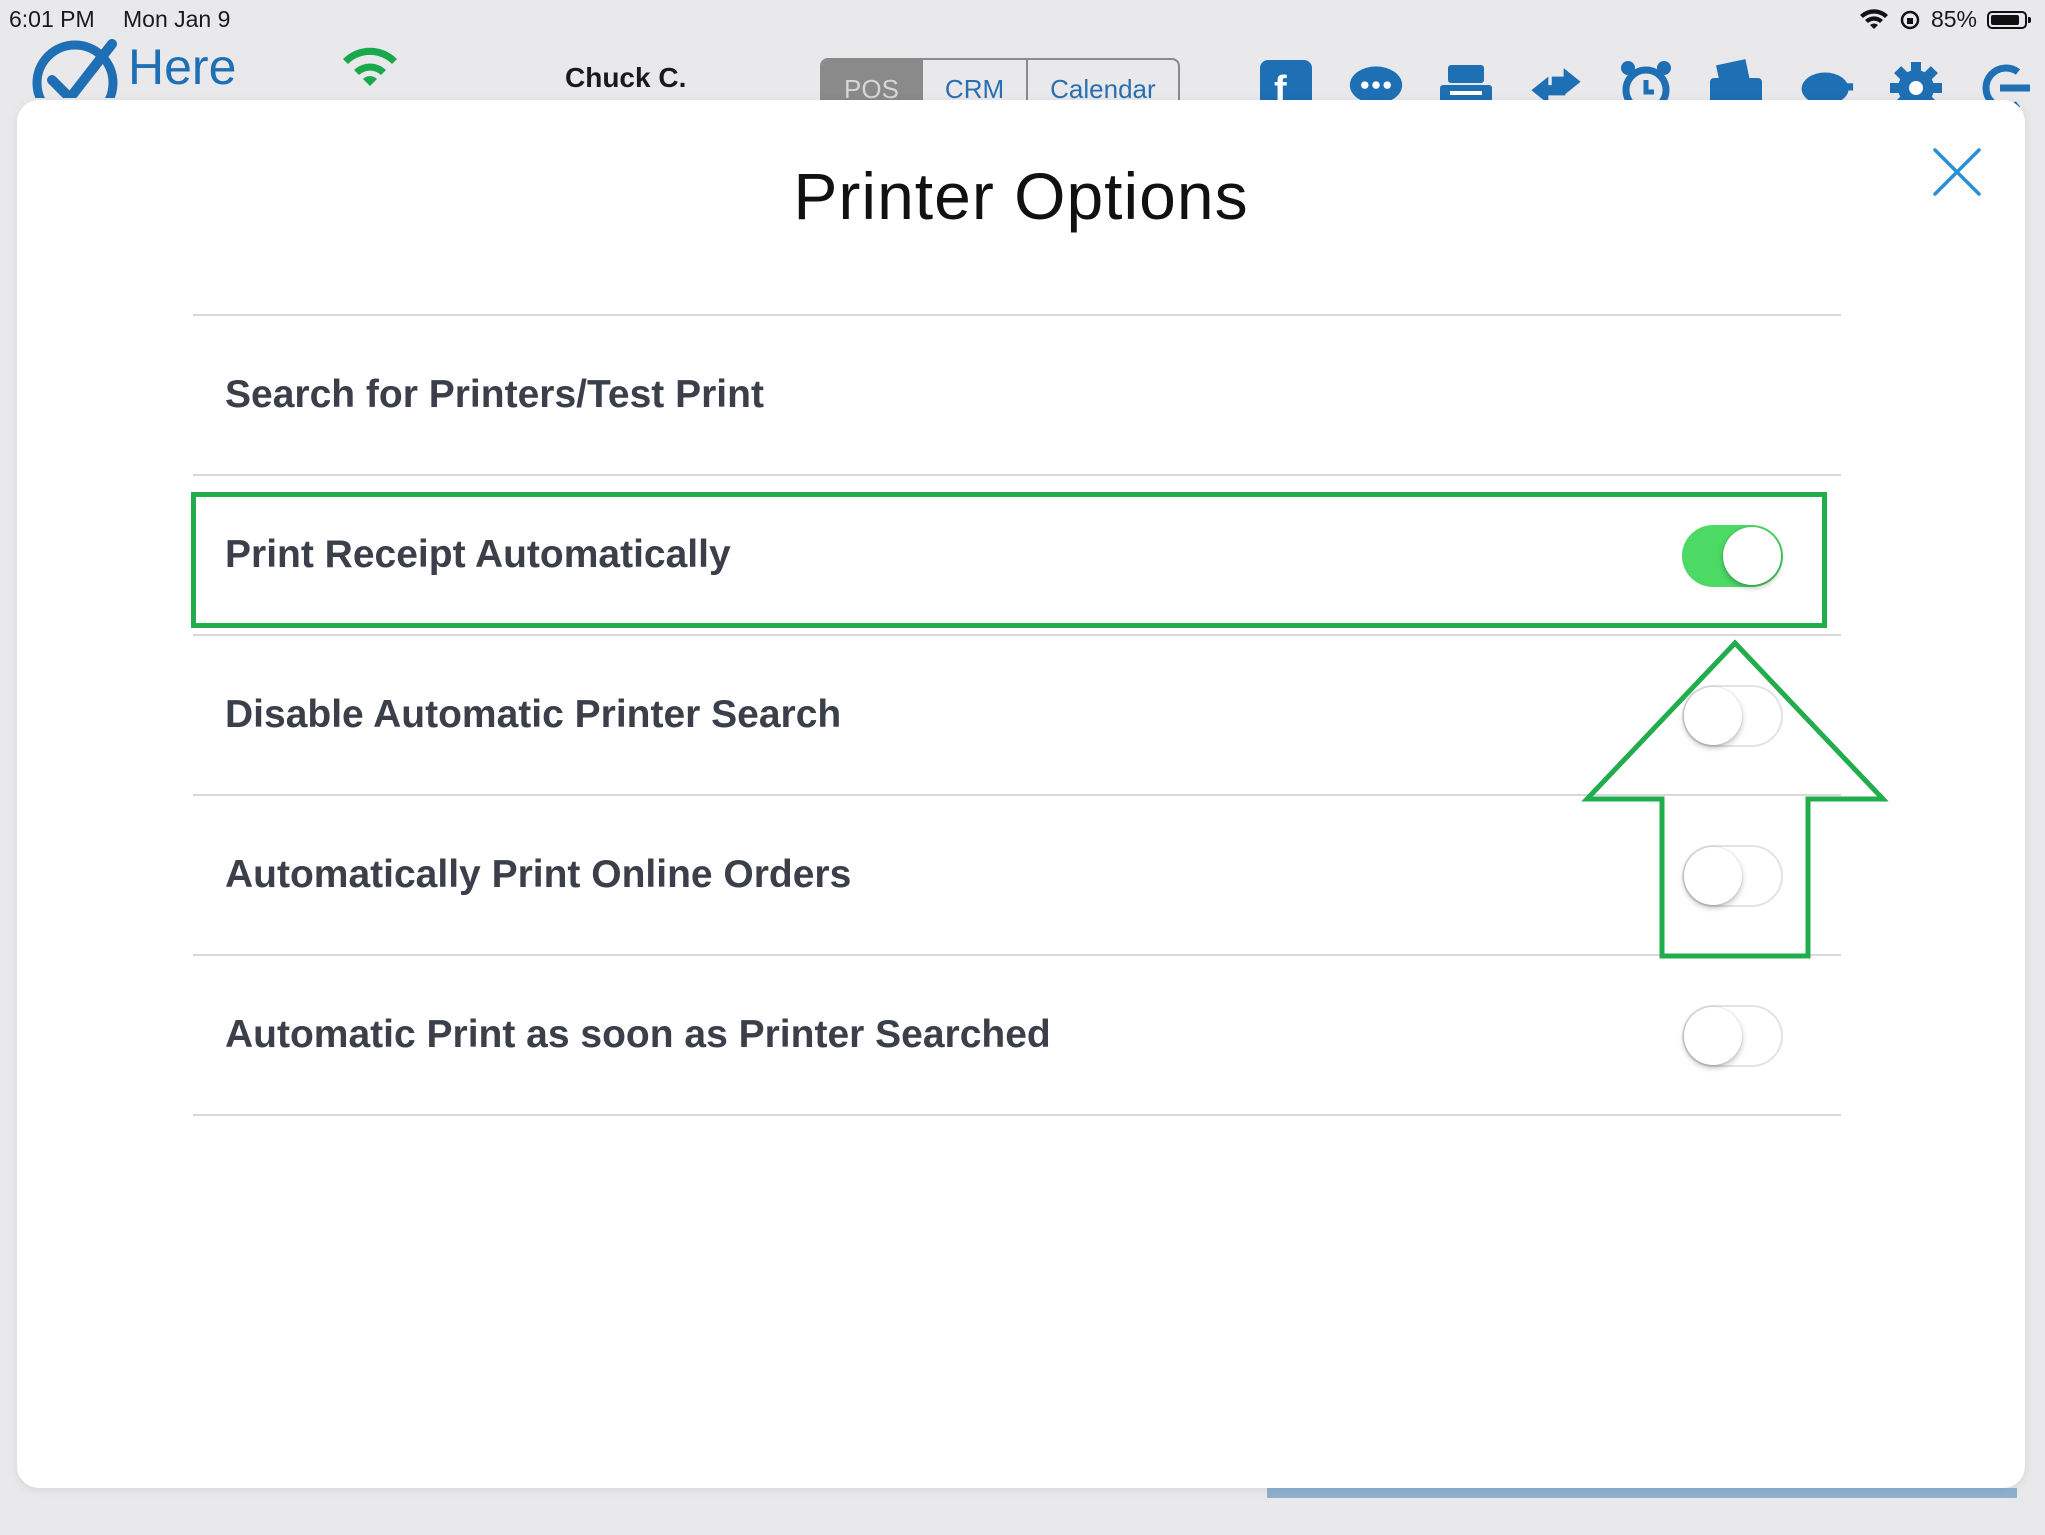 The height and width of the screenshot is (1535, 2045). Describe the element at coordinates (1017, 875) in the screenshot. I see `option-print-online-orders: Automatically Print Online Orders` at that location.